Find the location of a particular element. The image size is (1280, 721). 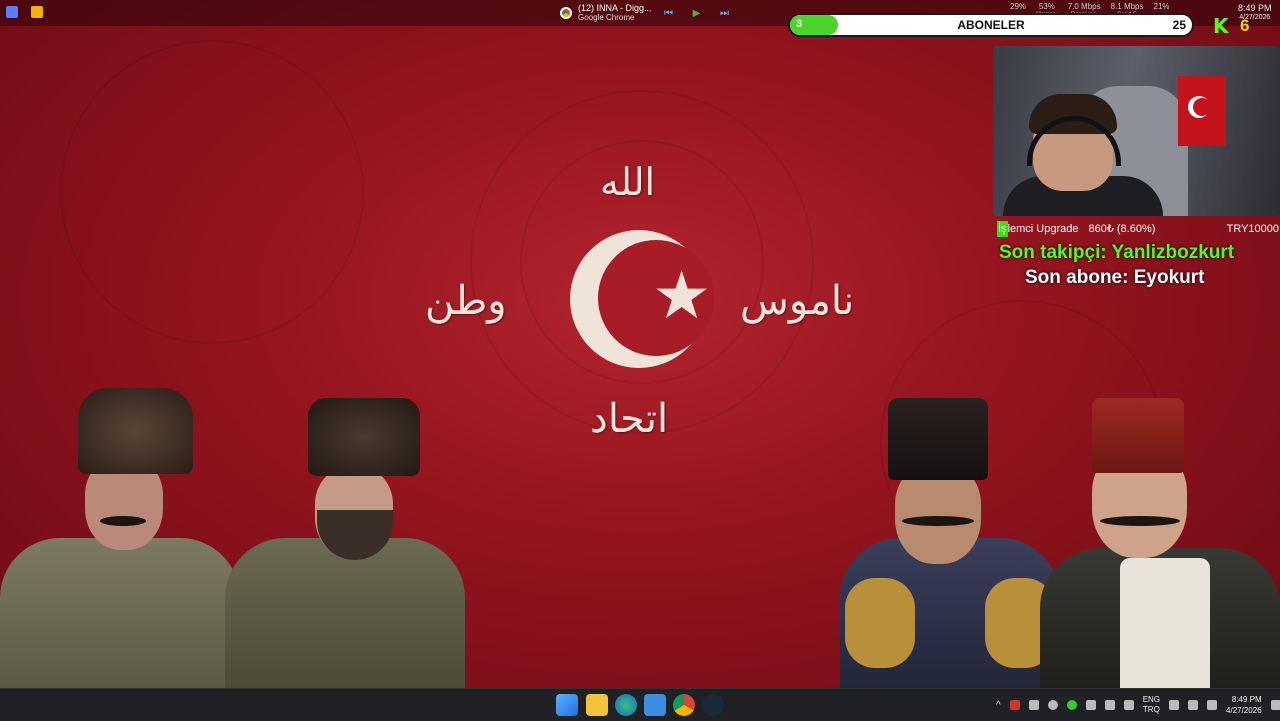

system-stat-value: 29% is located at coordinates (1018, 6).